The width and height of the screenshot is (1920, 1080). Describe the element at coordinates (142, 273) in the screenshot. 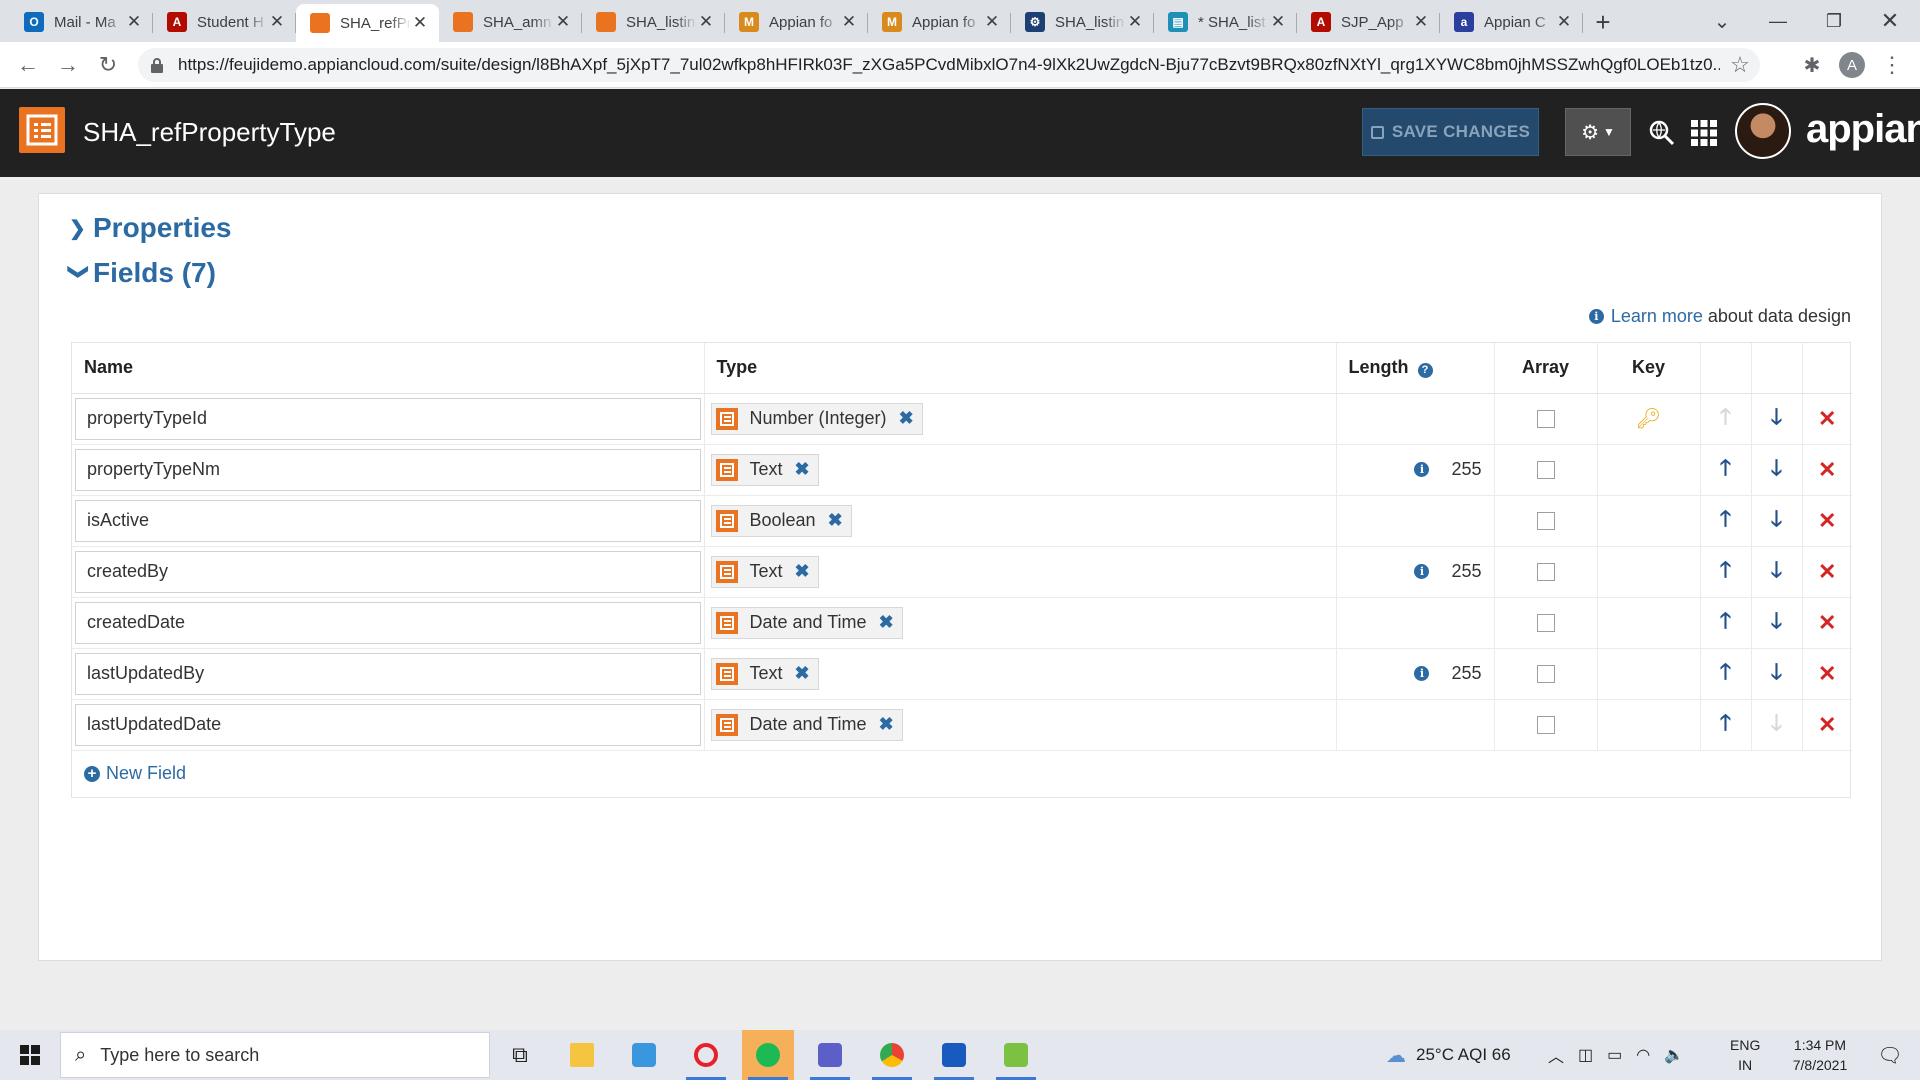

I see `fields-section-toggle: ❯ Fields (7)` at that location.